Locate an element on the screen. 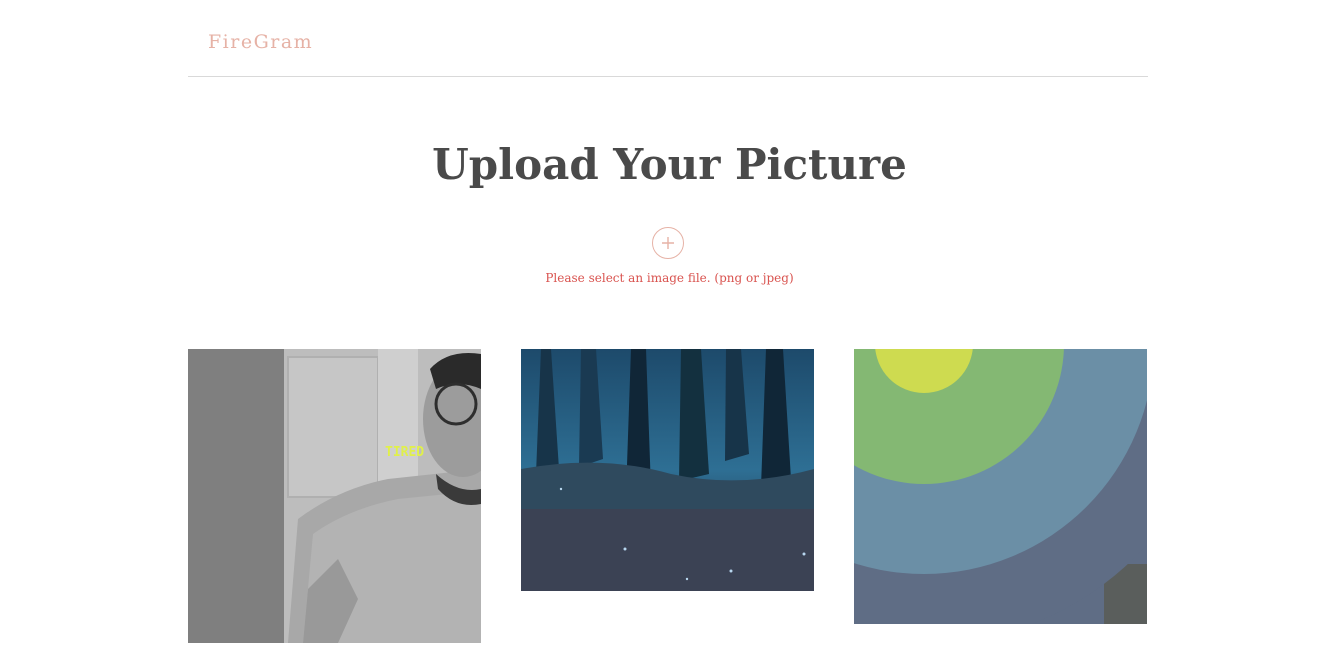 The height and width of the screenshot is (651, 1339). page-title: Upload Your Picture is located at coordinates (669, 164).